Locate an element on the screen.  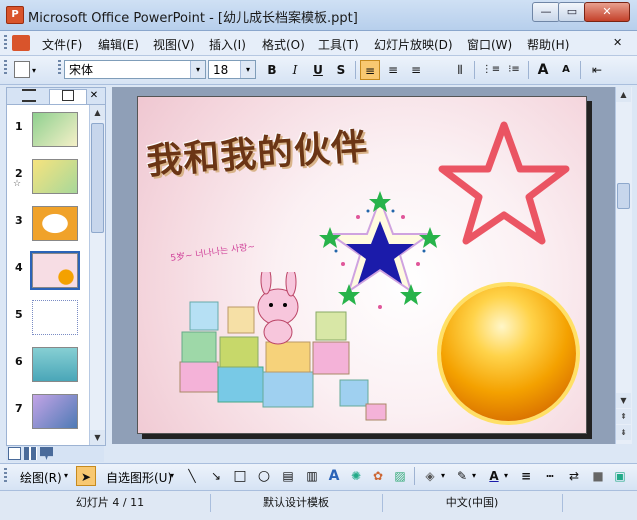
next-slide-button: ⇟ is located at coordinates (623, 432).